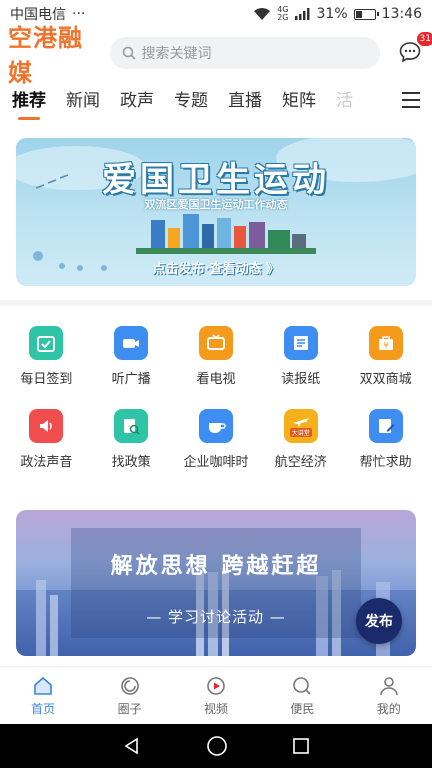 Image resolution: width=432 pixels, height=768 pixels. I want to click on grid-item-policy: 找政策, so click(131, 439).